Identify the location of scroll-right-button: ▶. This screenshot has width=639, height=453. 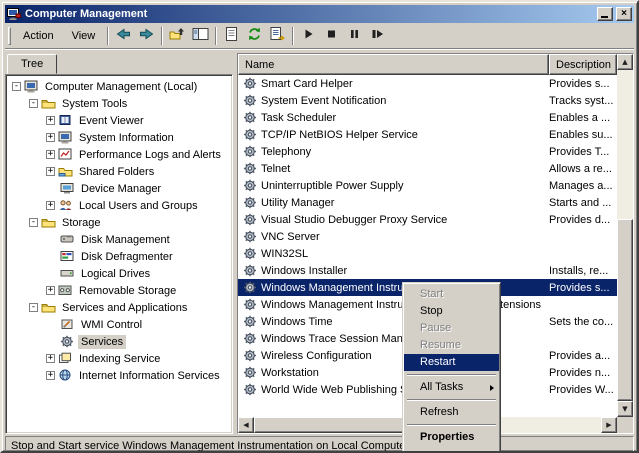
(609, 425).